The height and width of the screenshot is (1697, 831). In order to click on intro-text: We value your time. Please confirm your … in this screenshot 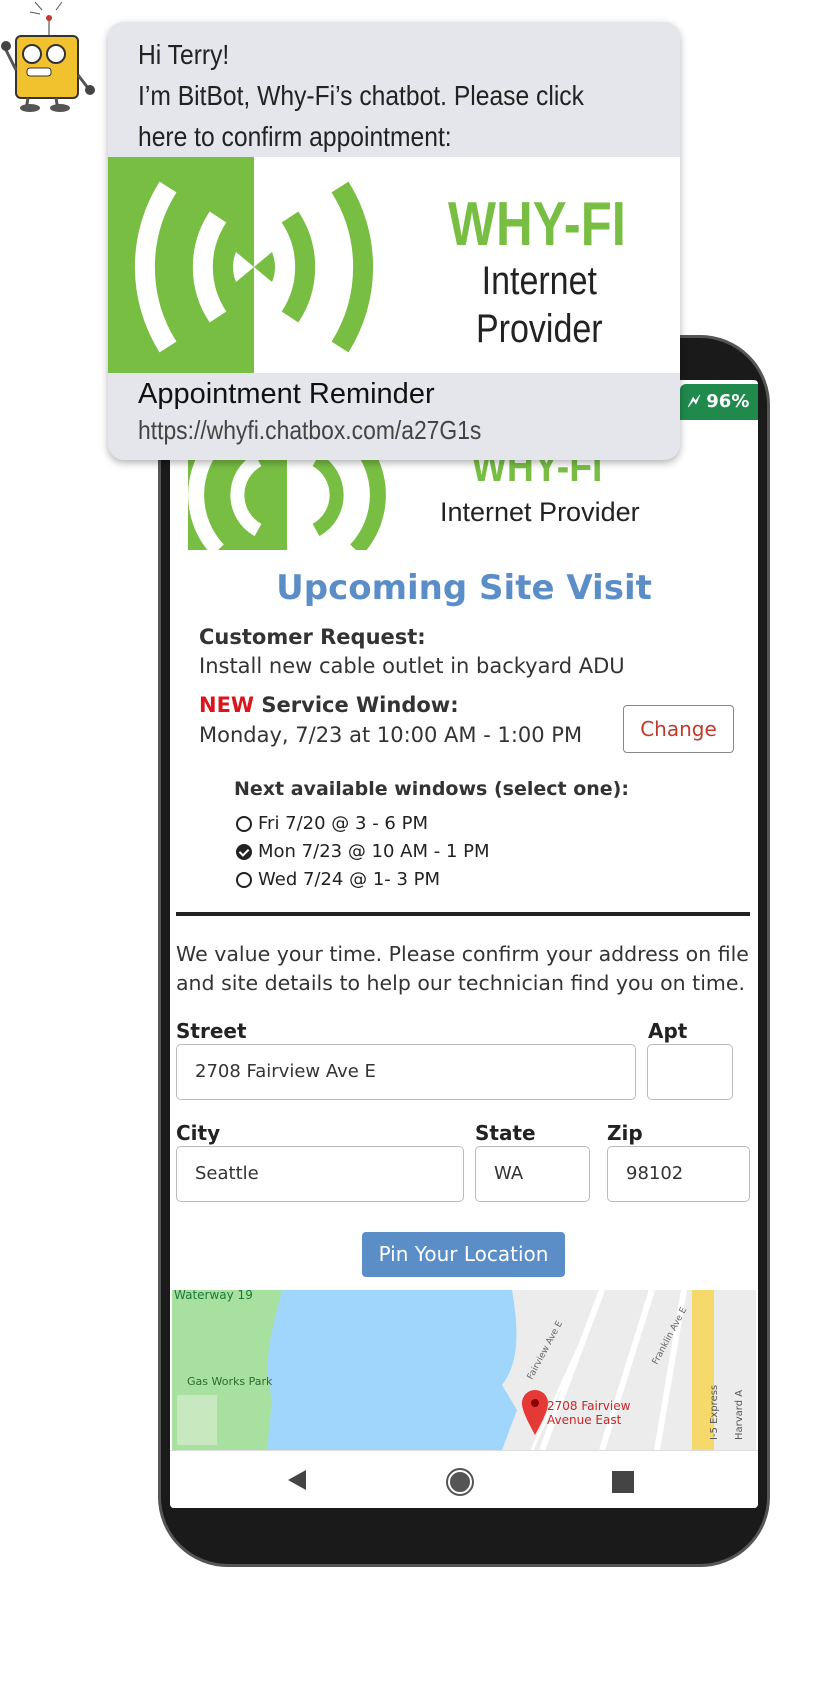, I will do `click(462, 968)`.